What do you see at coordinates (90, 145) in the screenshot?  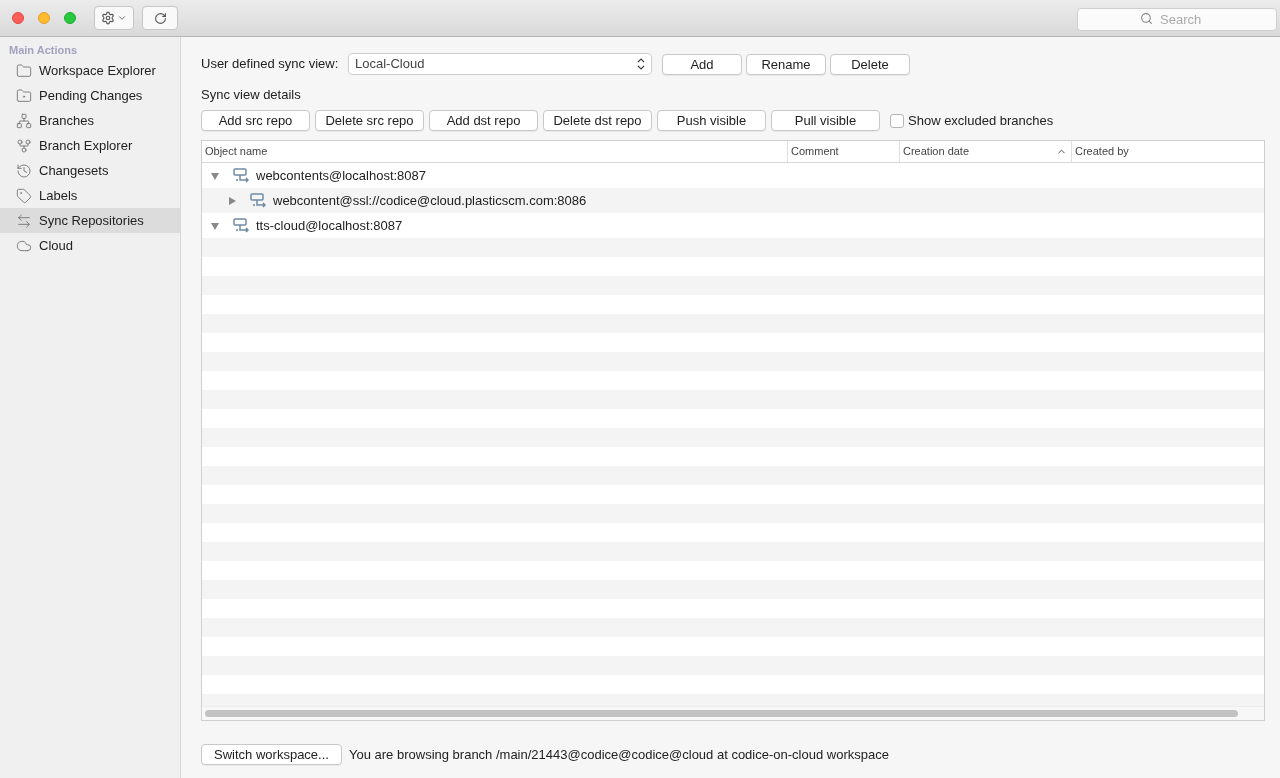 I see `sidebar-item: Branch Explorer` at bounding box center [90, 145].